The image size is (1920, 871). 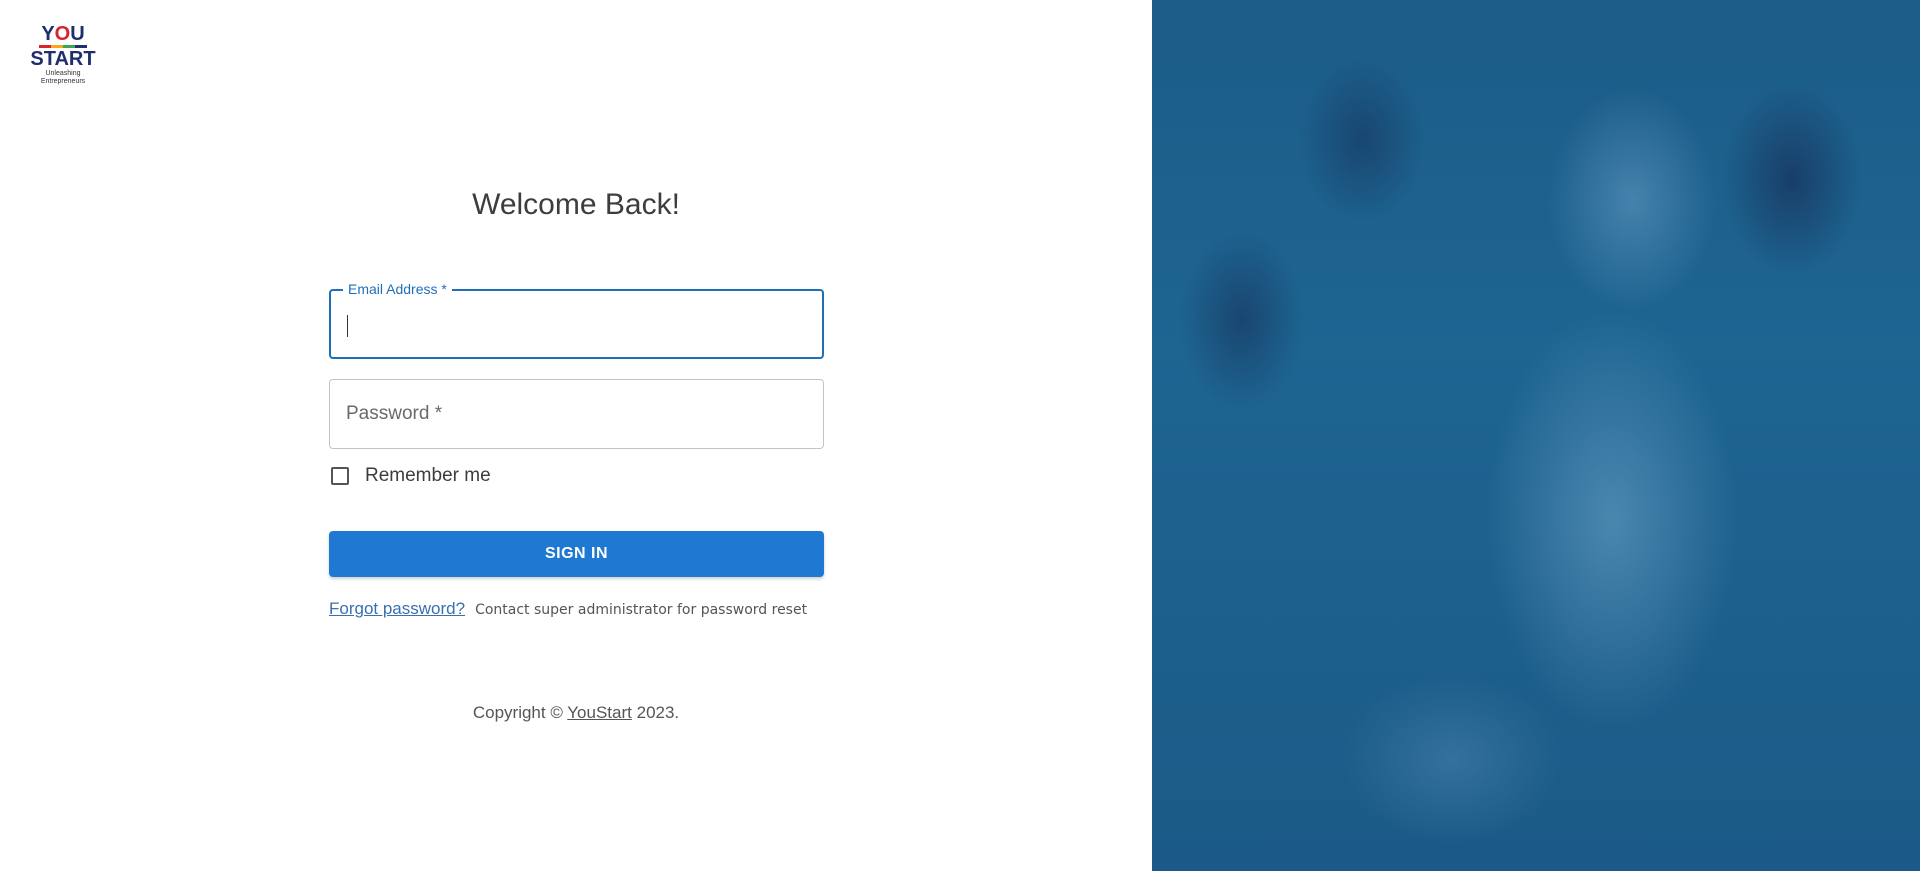 What do you see at coordinates (428, 476) in the screenshot?
I see `remember-me-label: Remember me` at bounding box center [428, 476].